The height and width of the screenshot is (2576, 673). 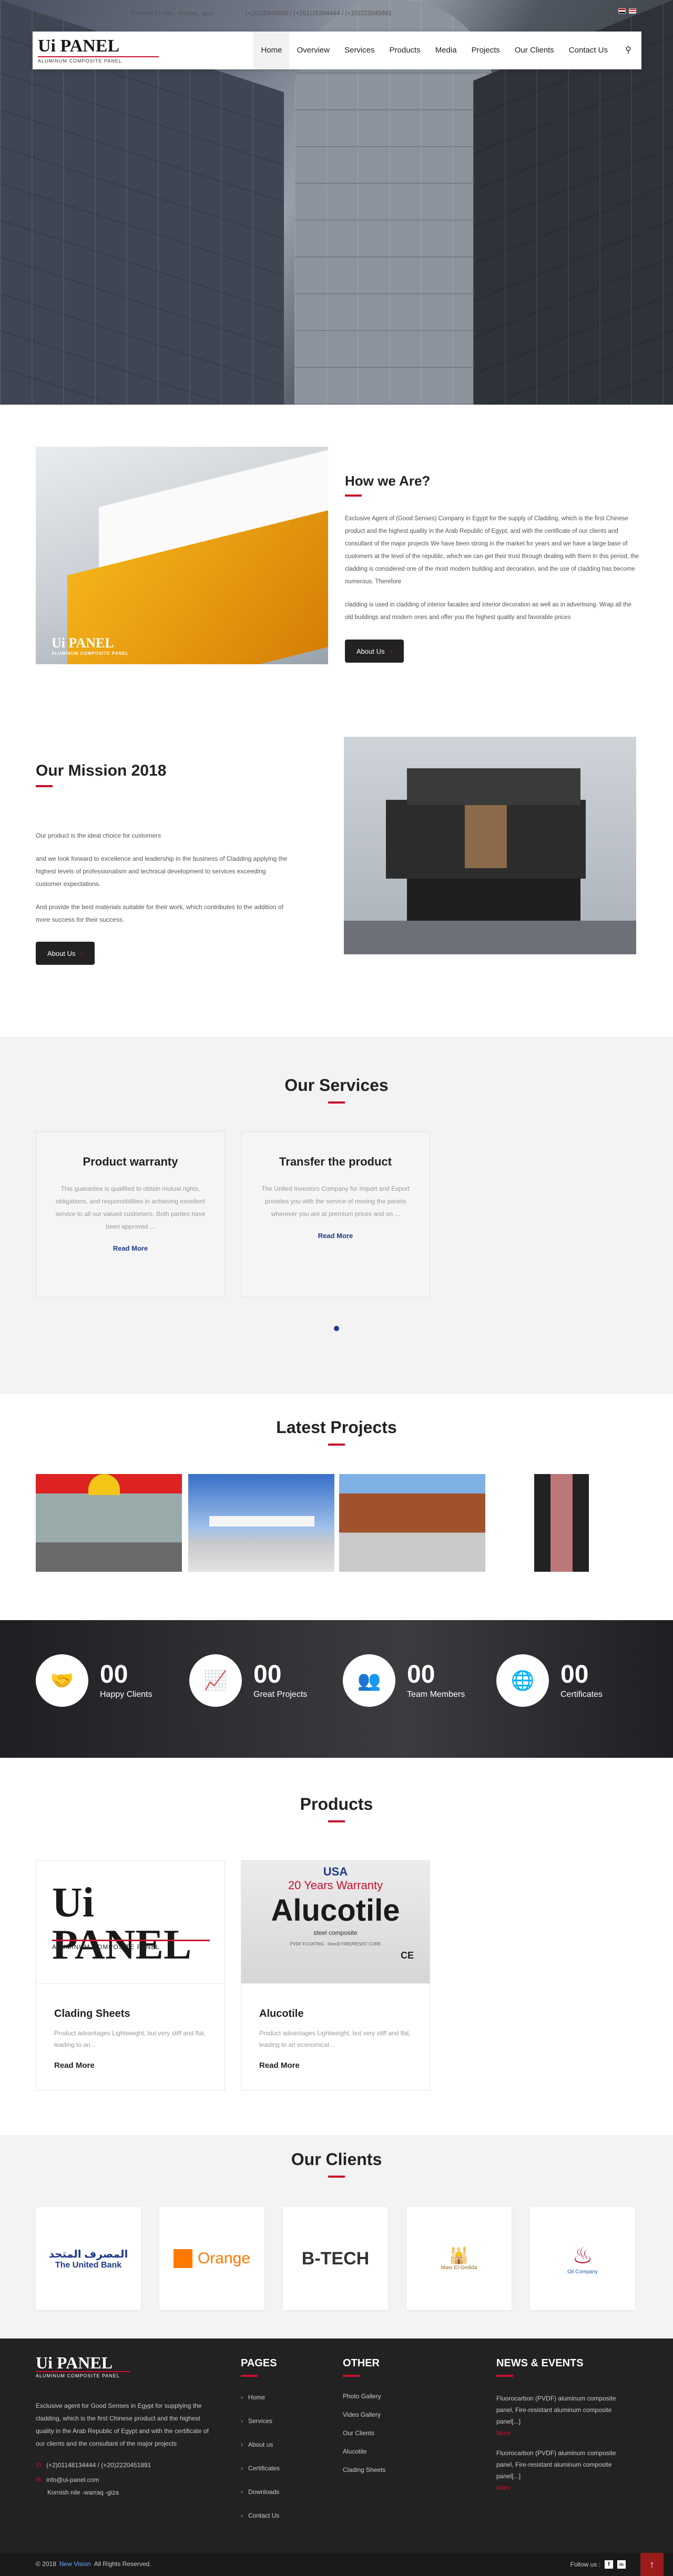 I want to click on copyright-rights: All Rights Reserved., so click(x=122, y=2564).